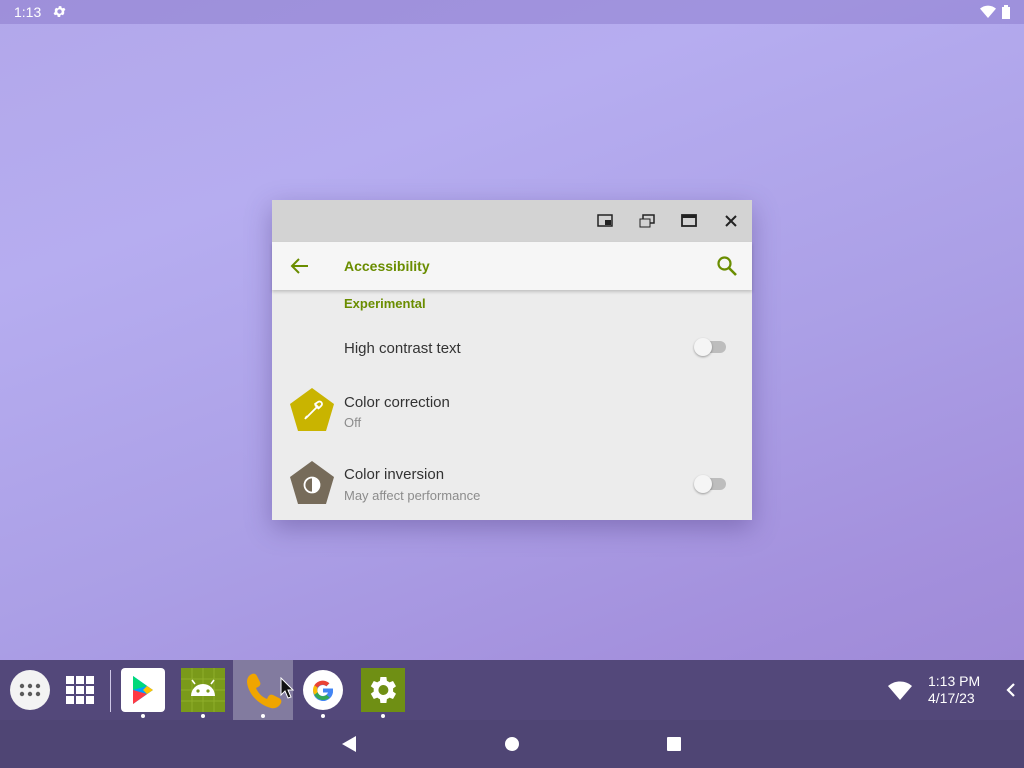 This screenshot has height=768, width=1024. What do you see at coordinates (397, 402) in the screenshot?
I see `setting-title: Color correction` at bounding box center [397, 402].